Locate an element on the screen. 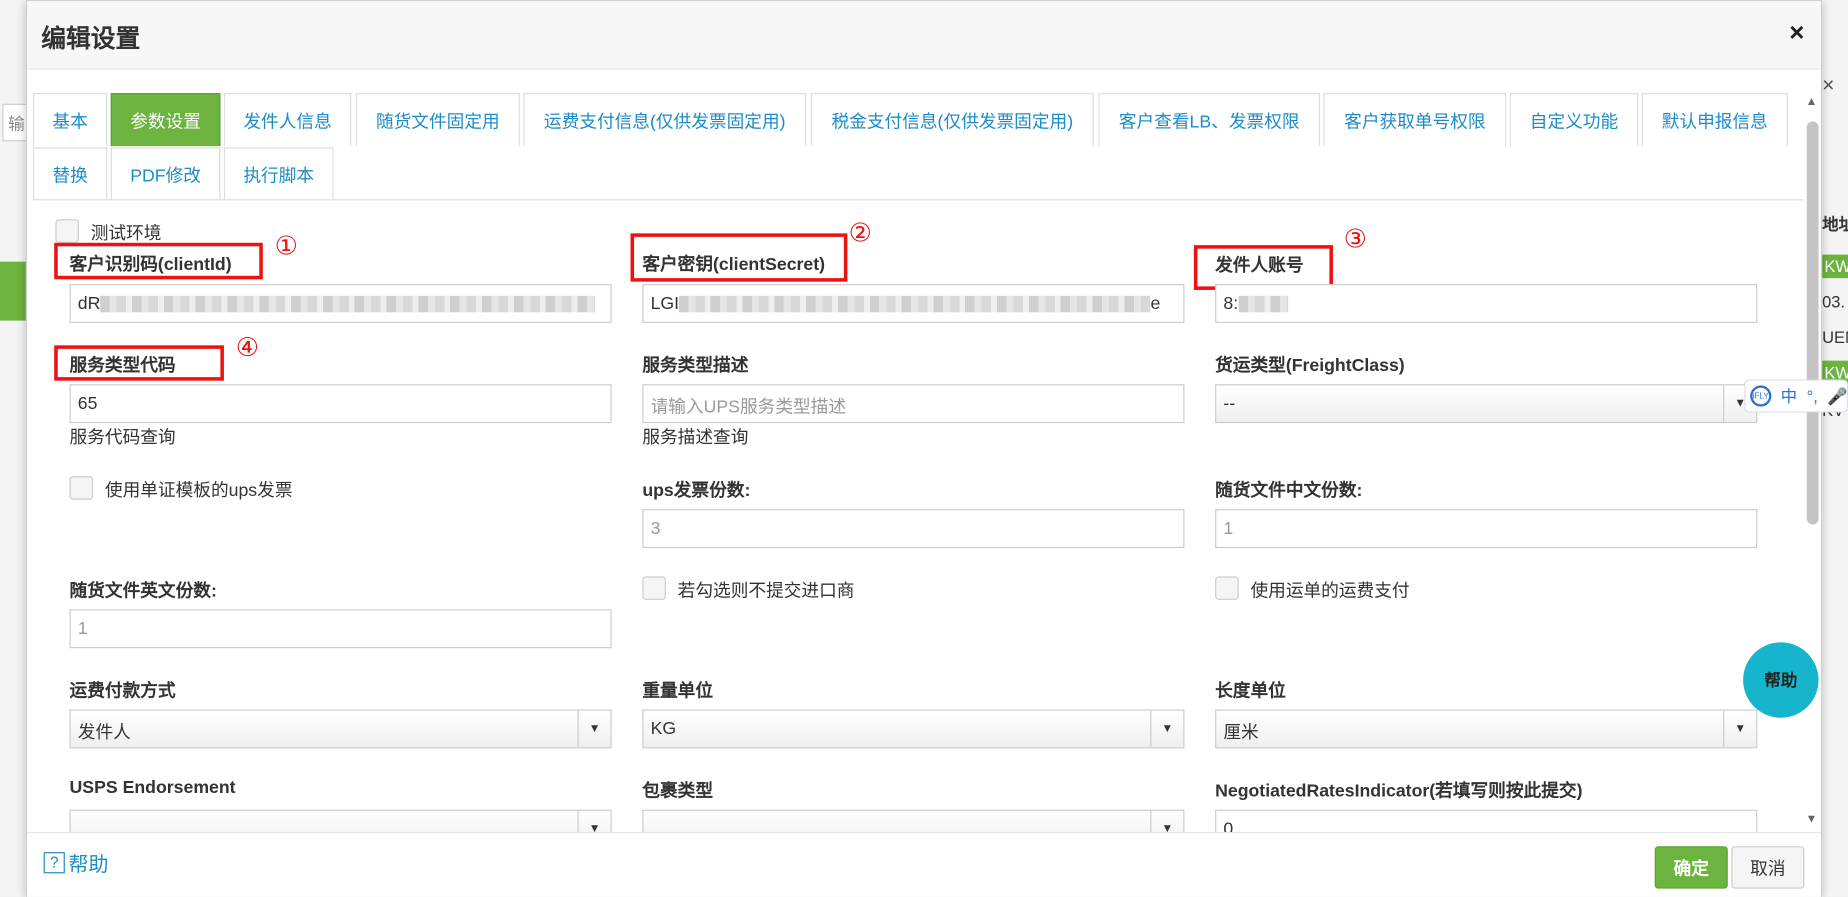  tab-freight-payment: 运费支付信息(仅供发票固定用) is located at coordinates (665, 120).